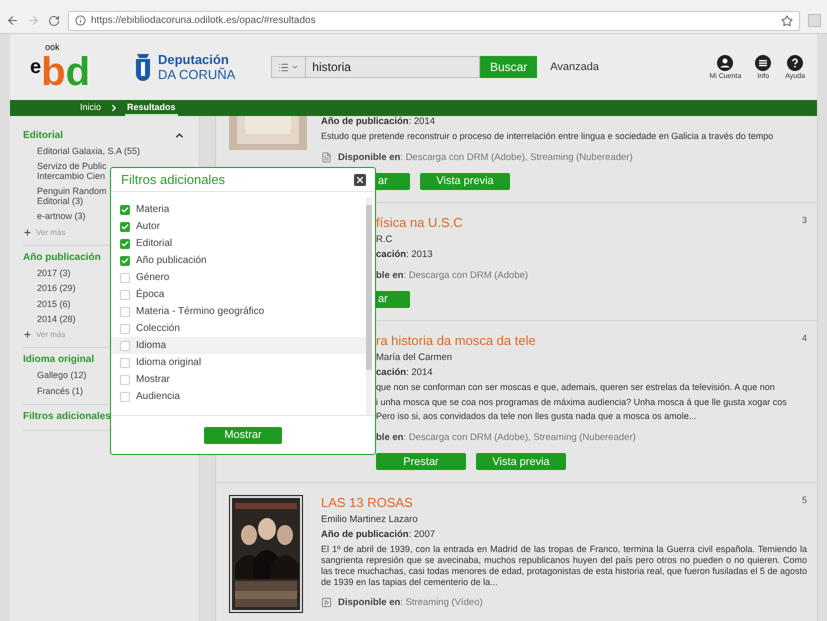 The width and height of the screenshot is (827, 621). Describe the element at coordinates (169, 362) in the screenshot. I see `checkbox-label: Idioma original` at that location.